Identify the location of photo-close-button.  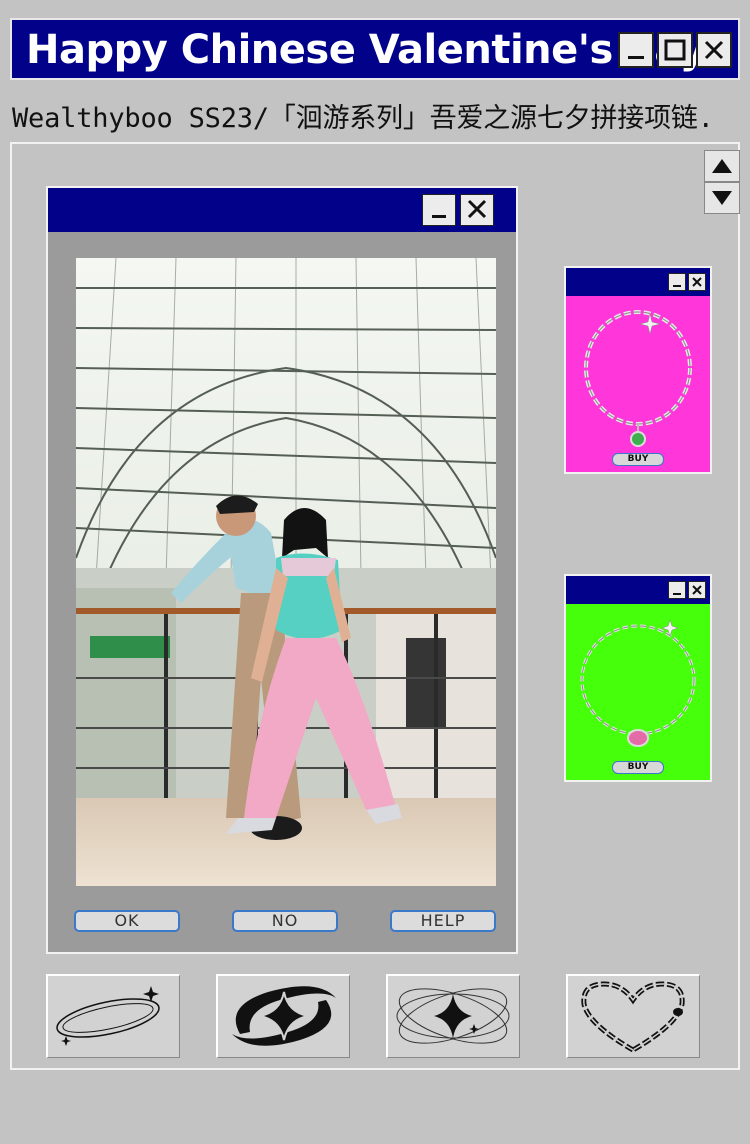
(477, 210).